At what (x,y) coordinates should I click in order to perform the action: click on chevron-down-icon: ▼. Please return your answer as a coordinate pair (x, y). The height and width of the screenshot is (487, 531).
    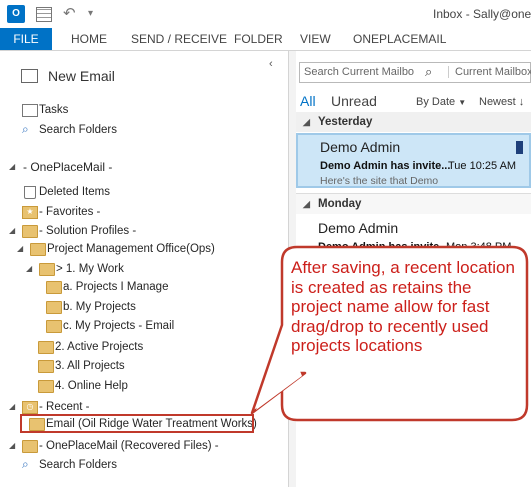
    Looking at the image, I should click on (462, 102).